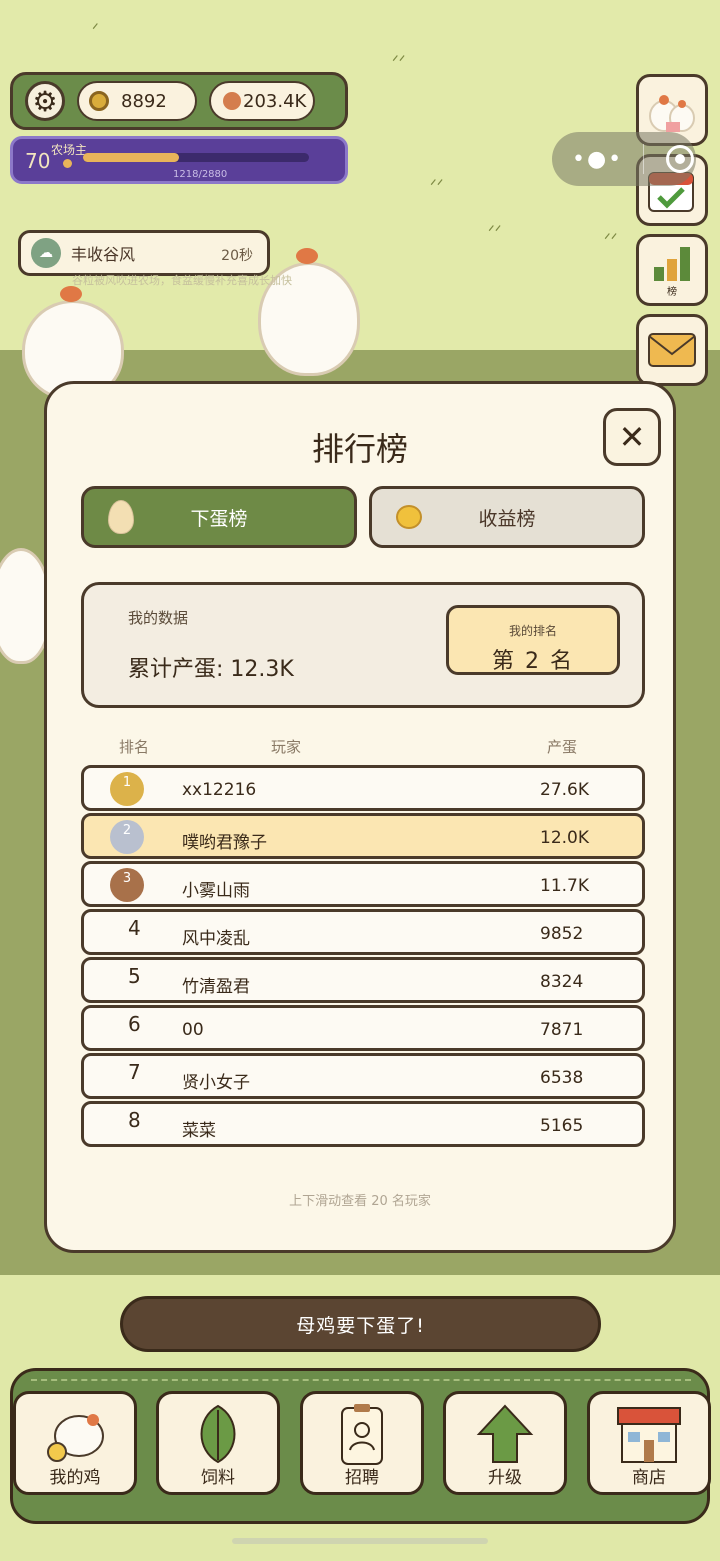 This screenshot has height=1561, width=720. I want to click on rank-number: 7, so click(134, 1072).